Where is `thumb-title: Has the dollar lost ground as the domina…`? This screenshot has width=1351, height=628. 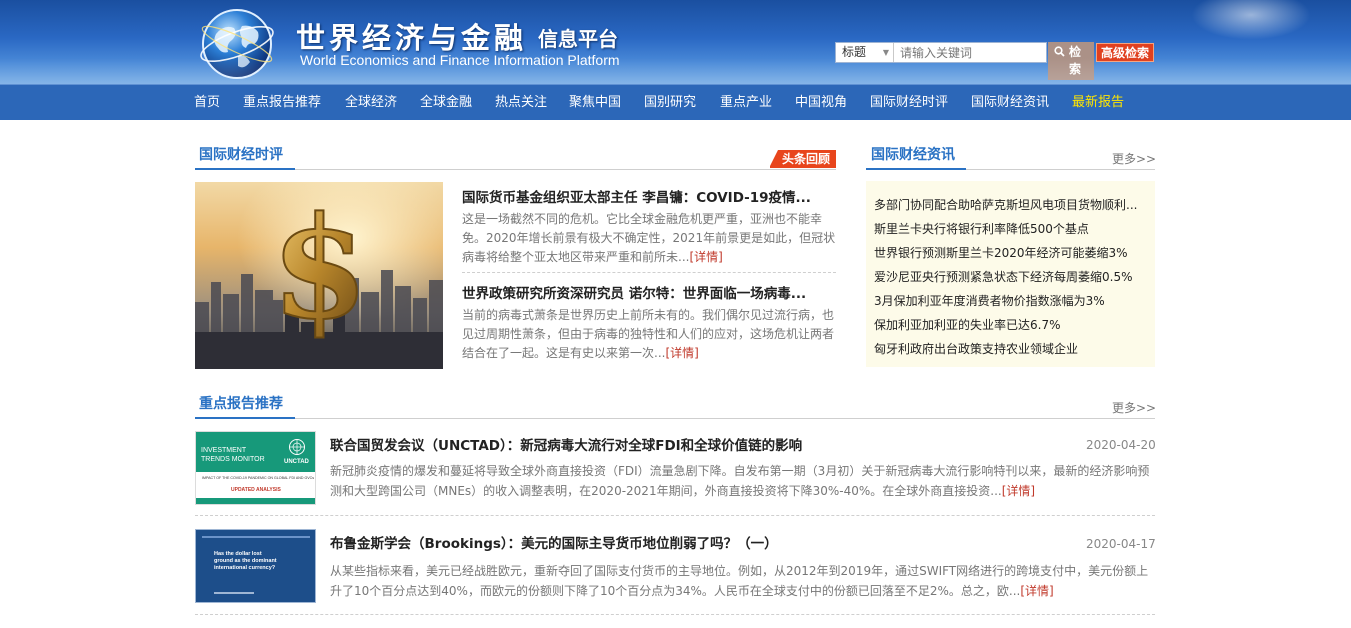 thumb-title: Has the dollar lost ground as the domina… is located at coordinates (245, 561).